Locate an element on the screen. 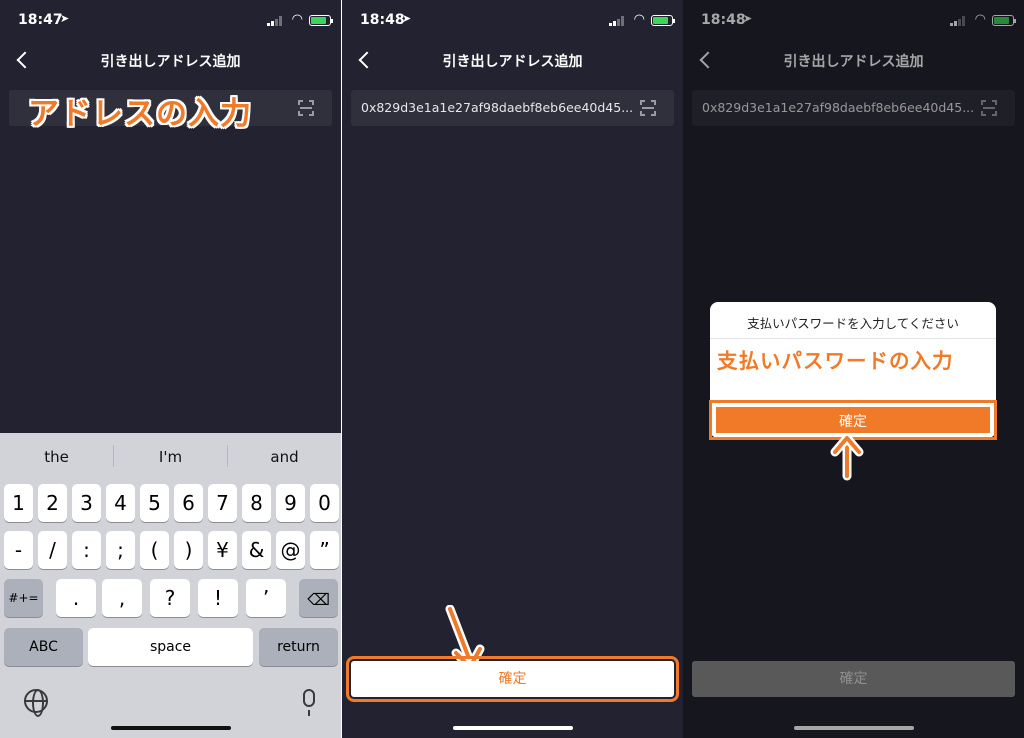  globe-icon is located at coordinates (36, 703).